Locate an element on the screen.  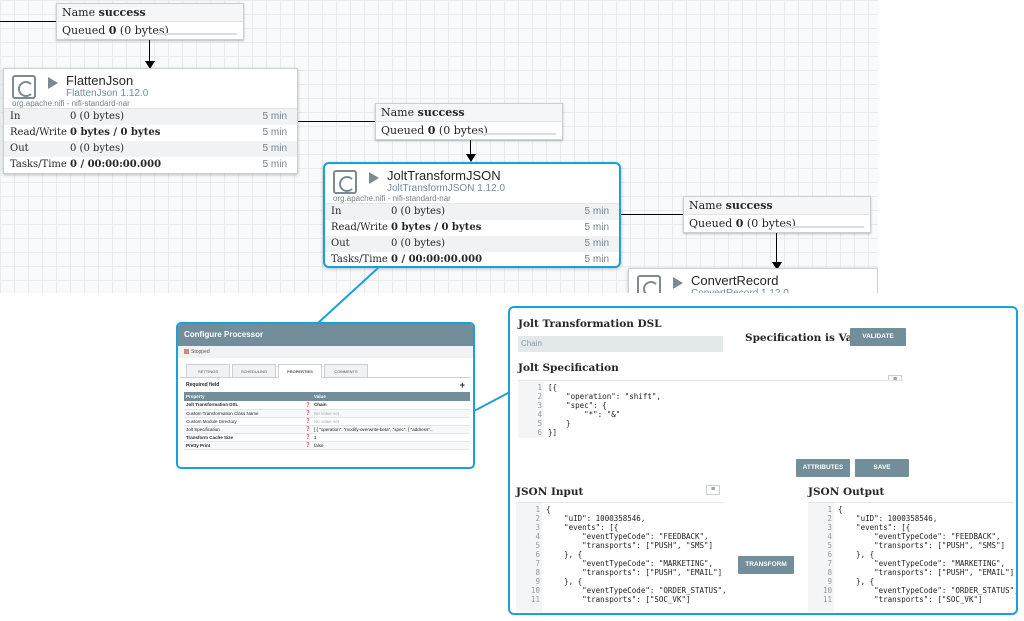
code-line: "eventTypeCode": "MARKETING", is located at coordinates (922, 563).